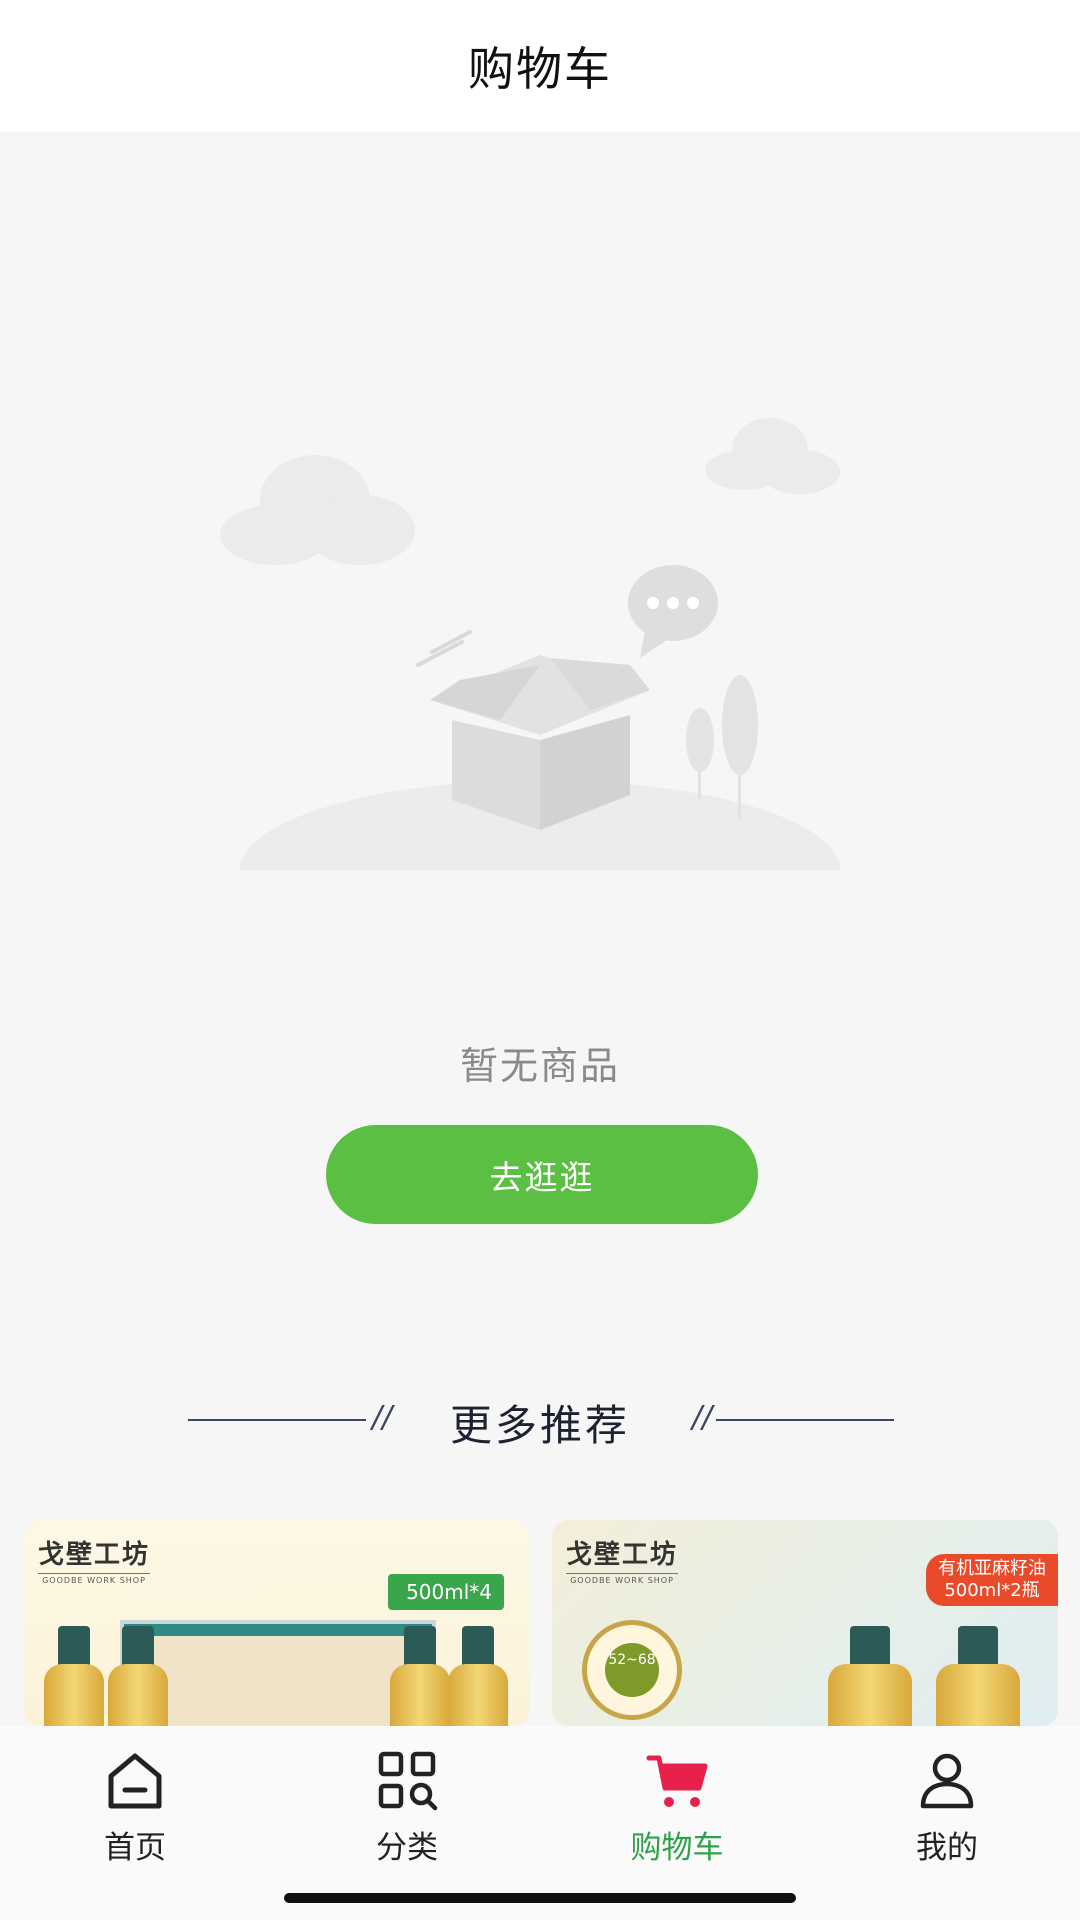  Describe the element at coordinates (408, 1781) in the screenshot. I see `category-search-icon` at that location.